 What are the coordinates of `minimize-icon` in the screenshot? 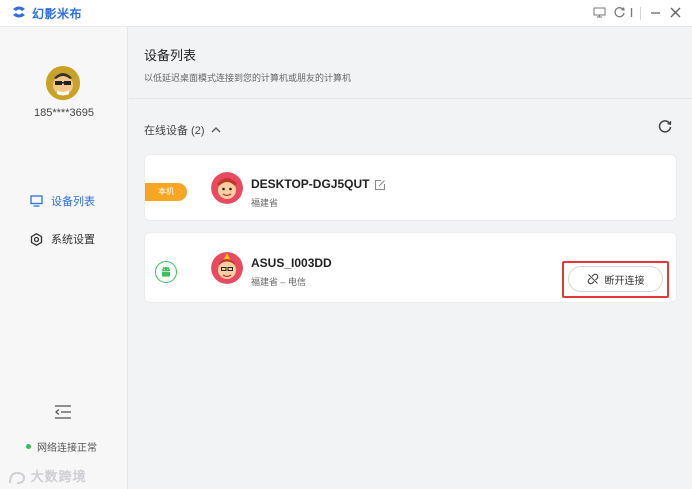 It's located at (655, 13).